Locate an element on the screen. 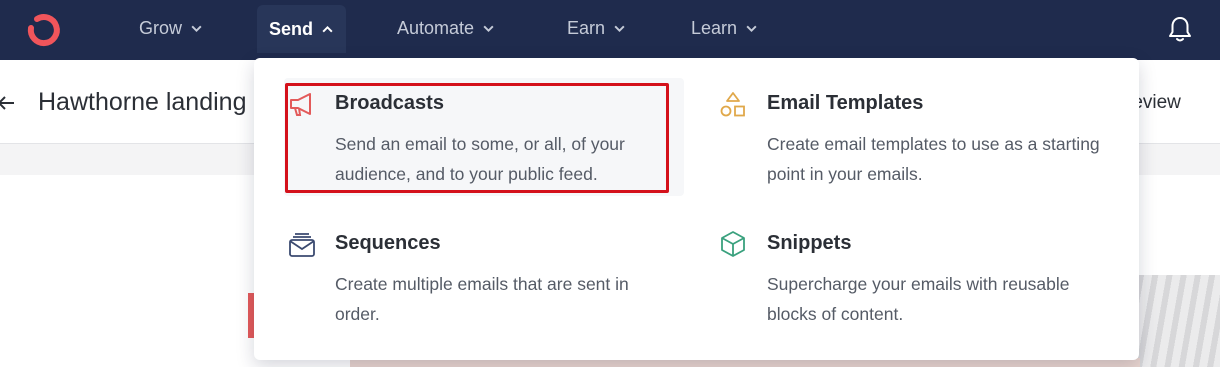 The height and width of the screenshot is (367, 1220). nav-send-label: Send is located at coordinates (291, 28).